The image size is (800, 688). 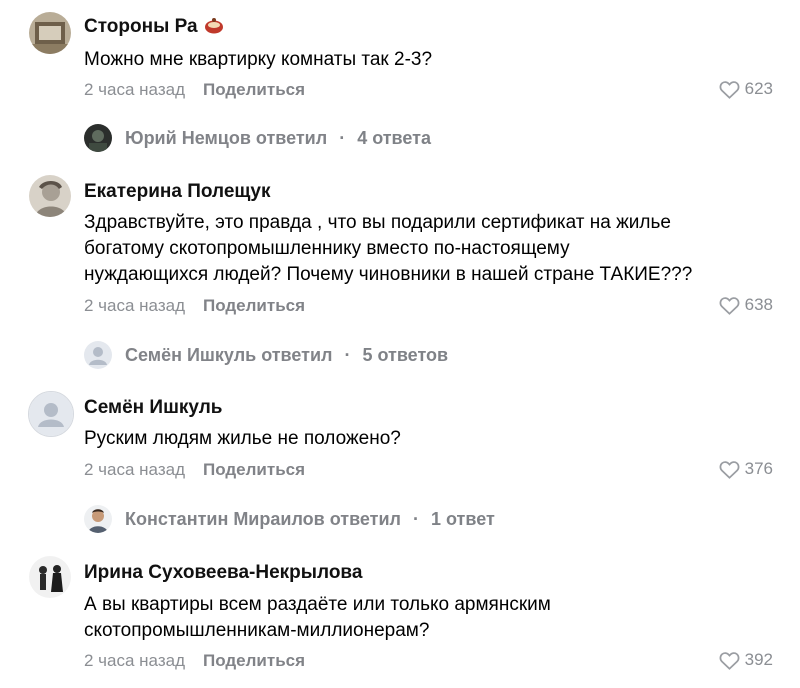 I want to click on comment-author: Семён Ишкуль, so click(x=153, y=408).